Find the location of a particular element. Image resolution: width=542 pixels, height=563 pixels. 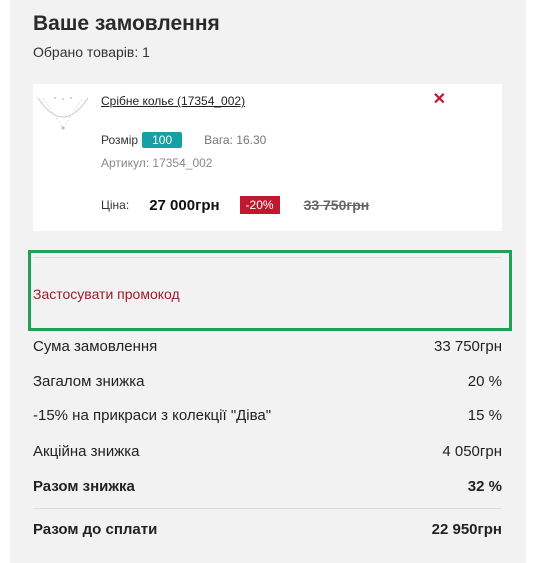

summary-label: -15% на прикраси з колекції "Діва" is located at coordinates (152, 415).